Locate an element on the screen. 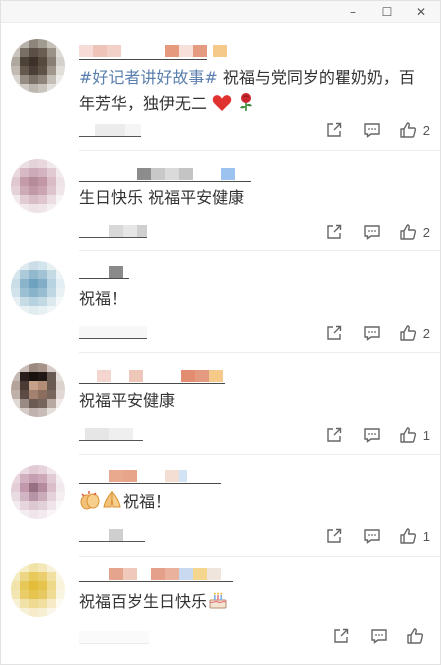 The width and height of the screenshot is (441, 665). comment-text: 祝福平安健康 is located at coordinates (127, 400).